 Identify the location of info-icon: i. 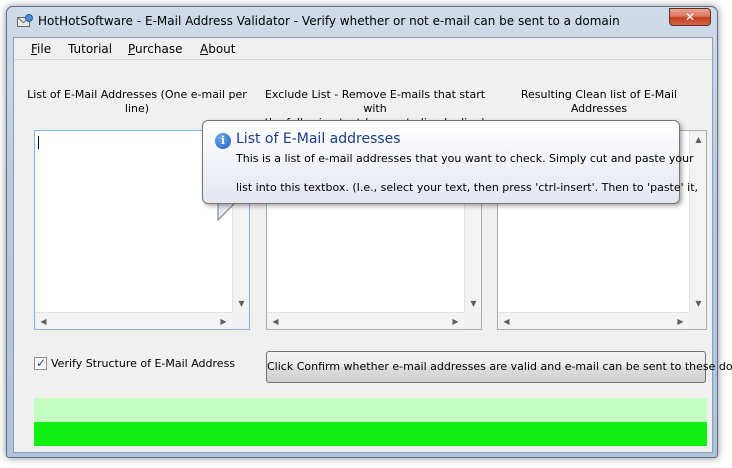
(223, 141).